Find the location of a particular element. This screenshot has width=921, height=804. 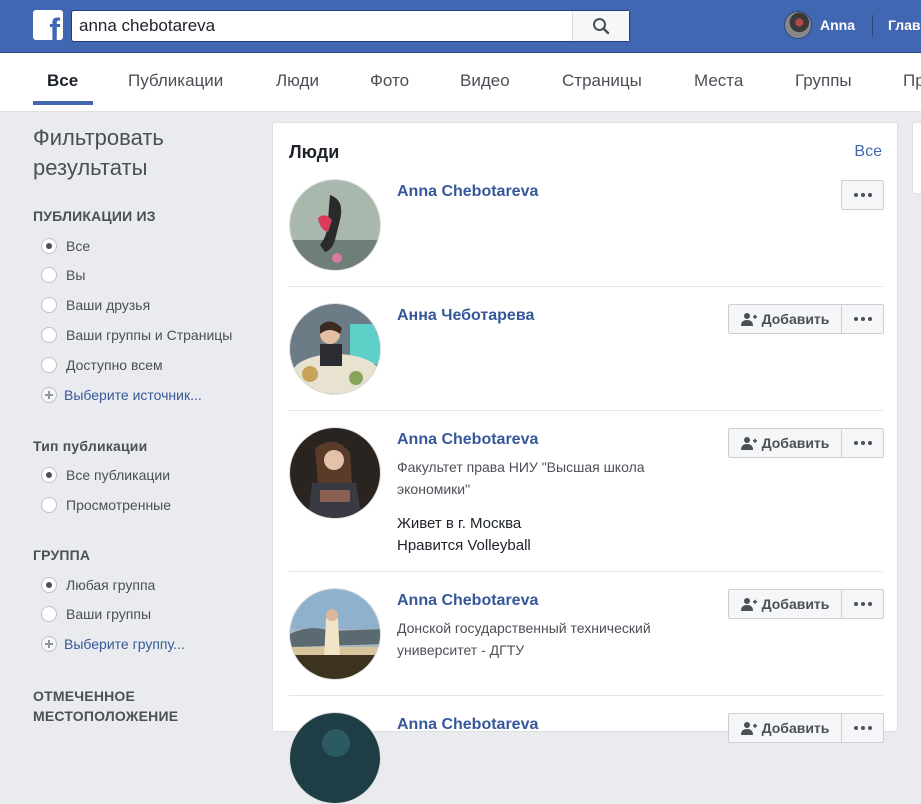

tab-more: Пр is located at coordinates (912, 81).